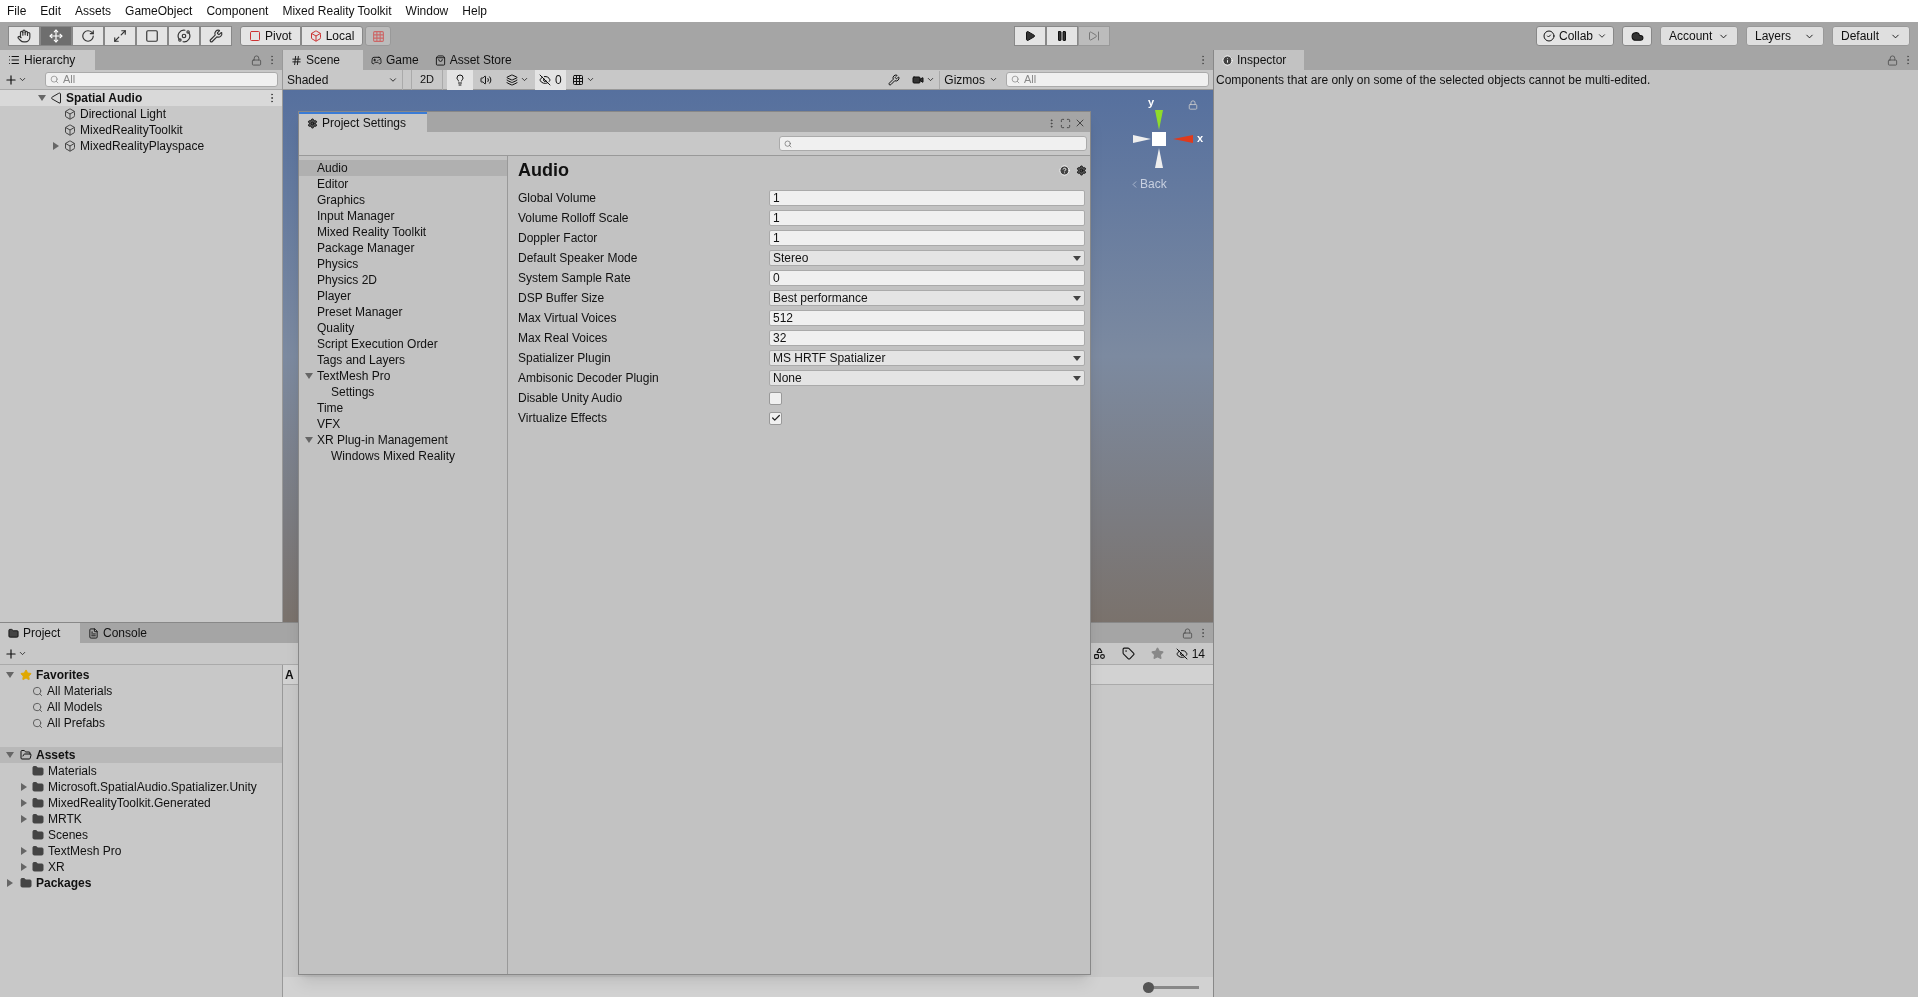  What do you see at coordinates (460, 79) in the screenshot?
I see `lighting-toggle` at bounding box center [460, 79].